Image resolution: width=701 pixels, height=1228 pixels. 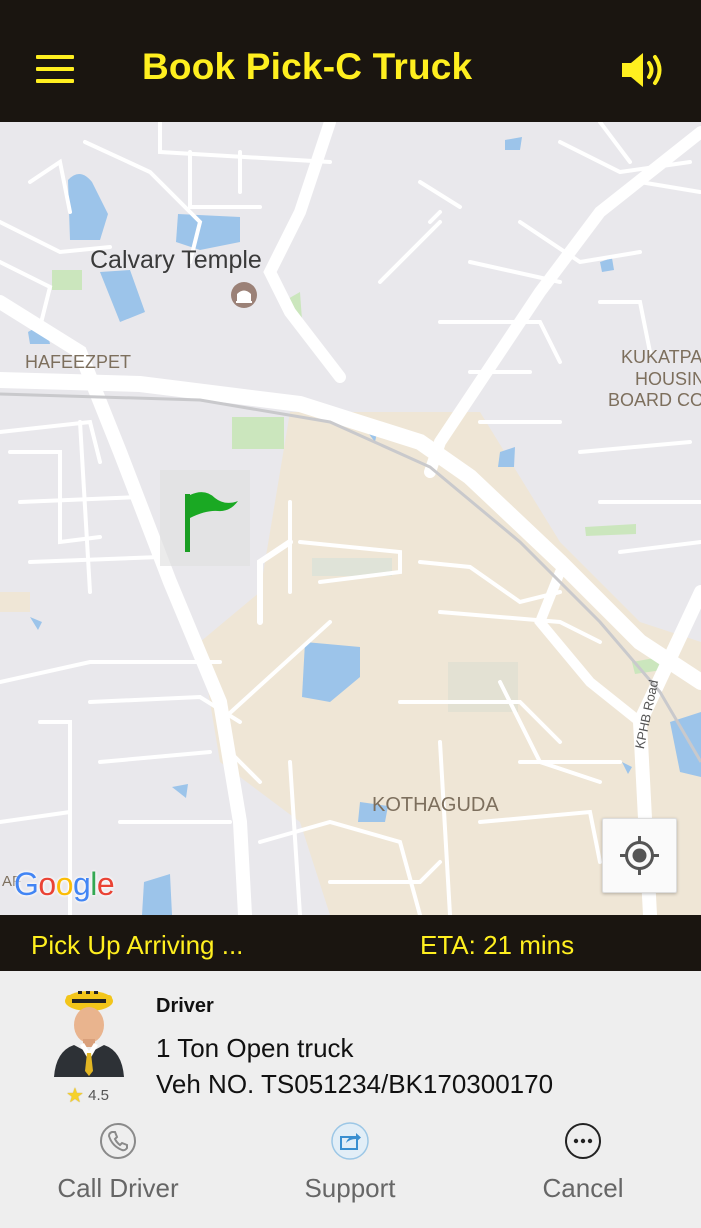 What do you see at coordinates (350, 943) in the screenshot?
I see `trip-status-bar: Pick Up Arriving ... ETA: 21 mins` at bounding box center [350, 943].